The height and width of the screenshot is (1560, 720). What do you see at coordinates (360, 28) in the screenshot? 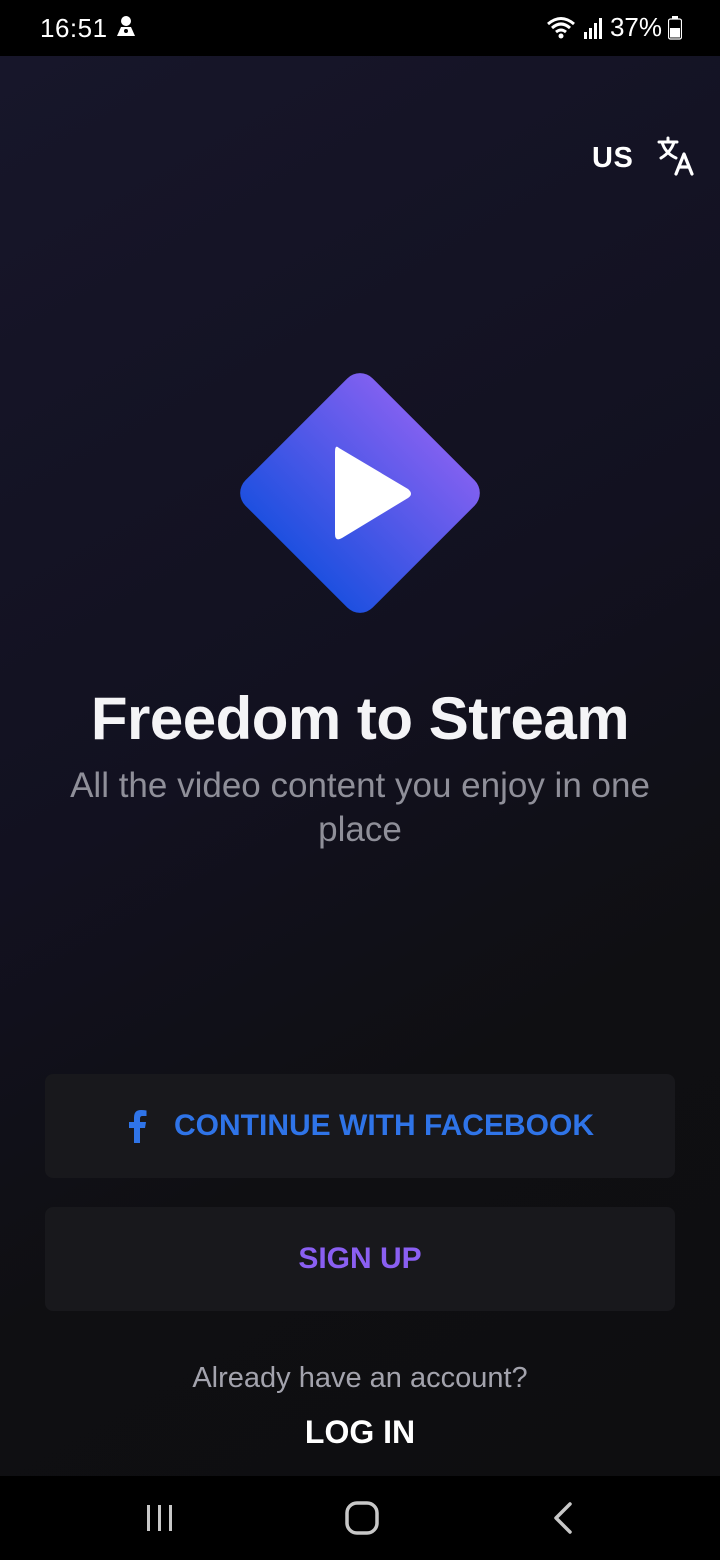
I see `status-bar: 16:51 37%` at bounding box center [360, 28].